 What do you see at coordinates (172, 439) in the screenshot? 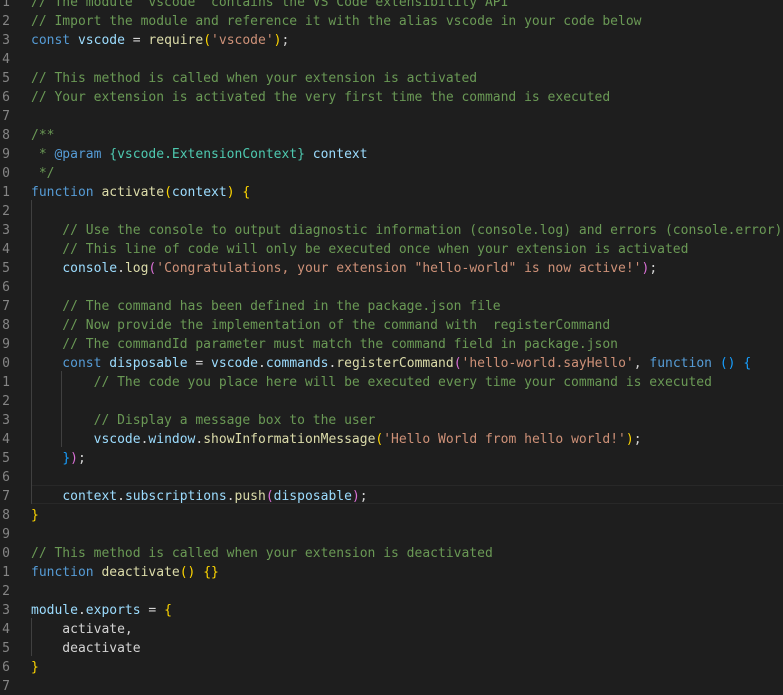
I see `code-token: window` at bounding box center [172, 439].